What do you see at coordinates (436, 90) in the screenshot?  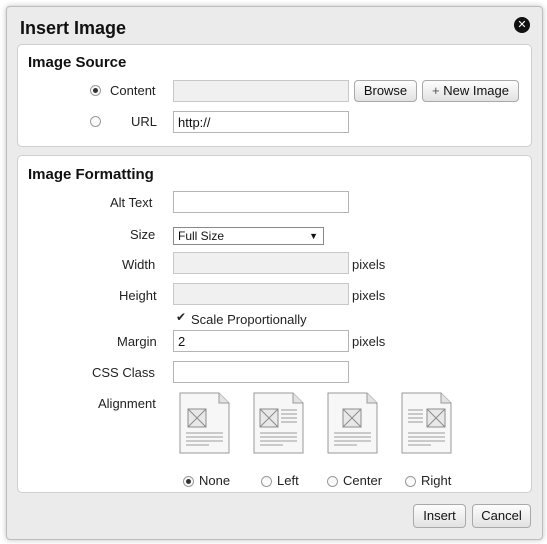 I see `plus-icon: +` at bounding box center [436, 90].